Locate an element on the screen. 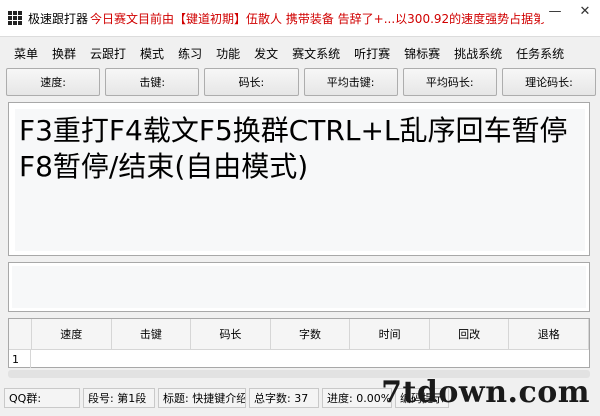  speed-button: 速度: is located at coordinates (53, 82).